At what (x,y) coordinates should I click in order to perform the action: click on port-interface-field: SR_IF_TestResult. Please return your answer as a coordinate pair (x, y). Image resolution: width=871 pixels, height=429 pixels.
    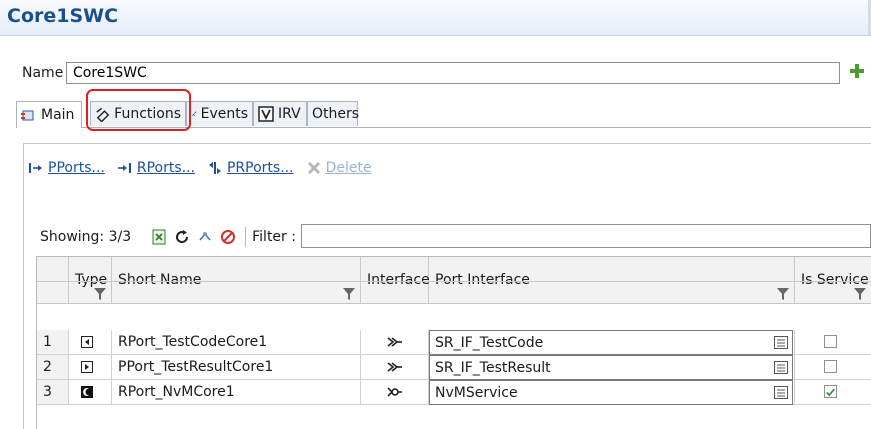
    Looking at the image, I should click on (611, 367).